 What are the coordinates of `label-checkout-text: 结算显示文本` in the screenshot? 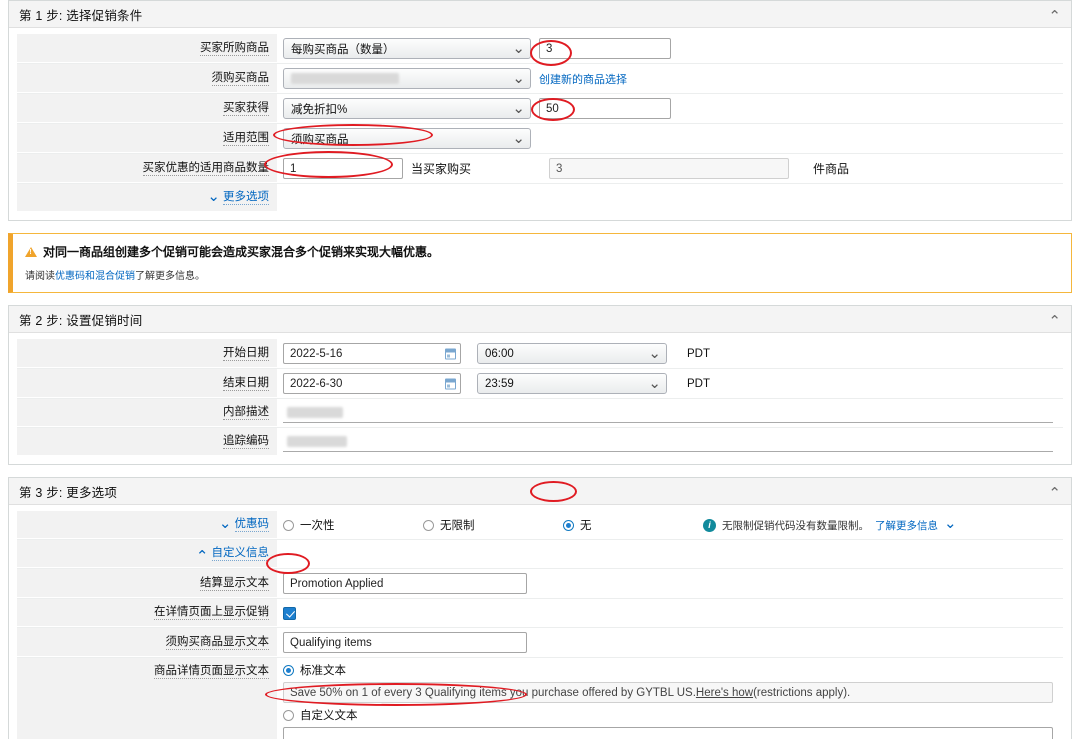 It's located at (147, 583).